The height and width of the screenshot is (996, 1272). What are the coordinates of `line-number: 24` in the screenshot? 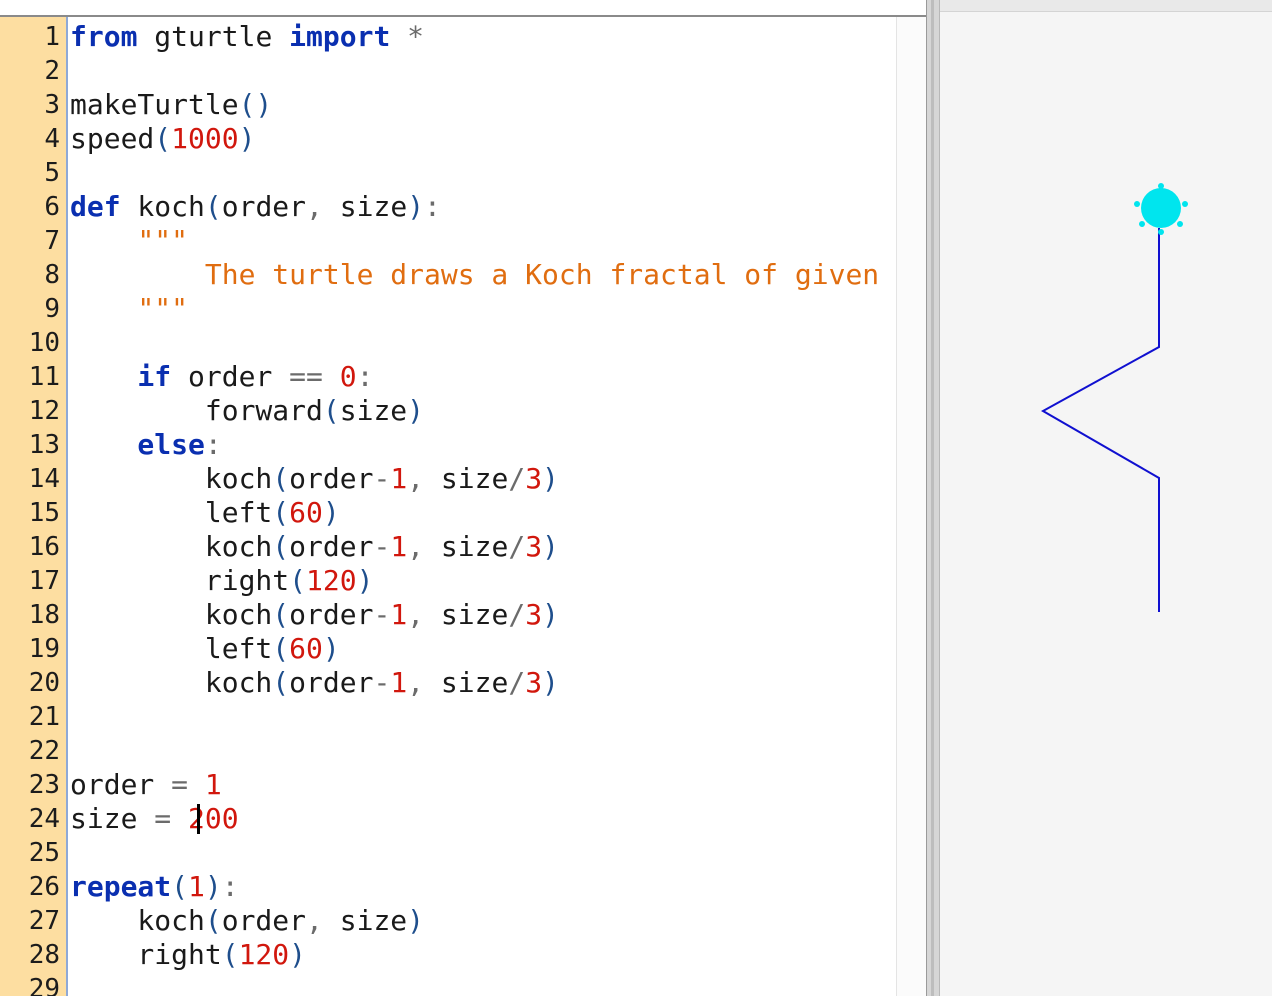 It's located at (44, 819).